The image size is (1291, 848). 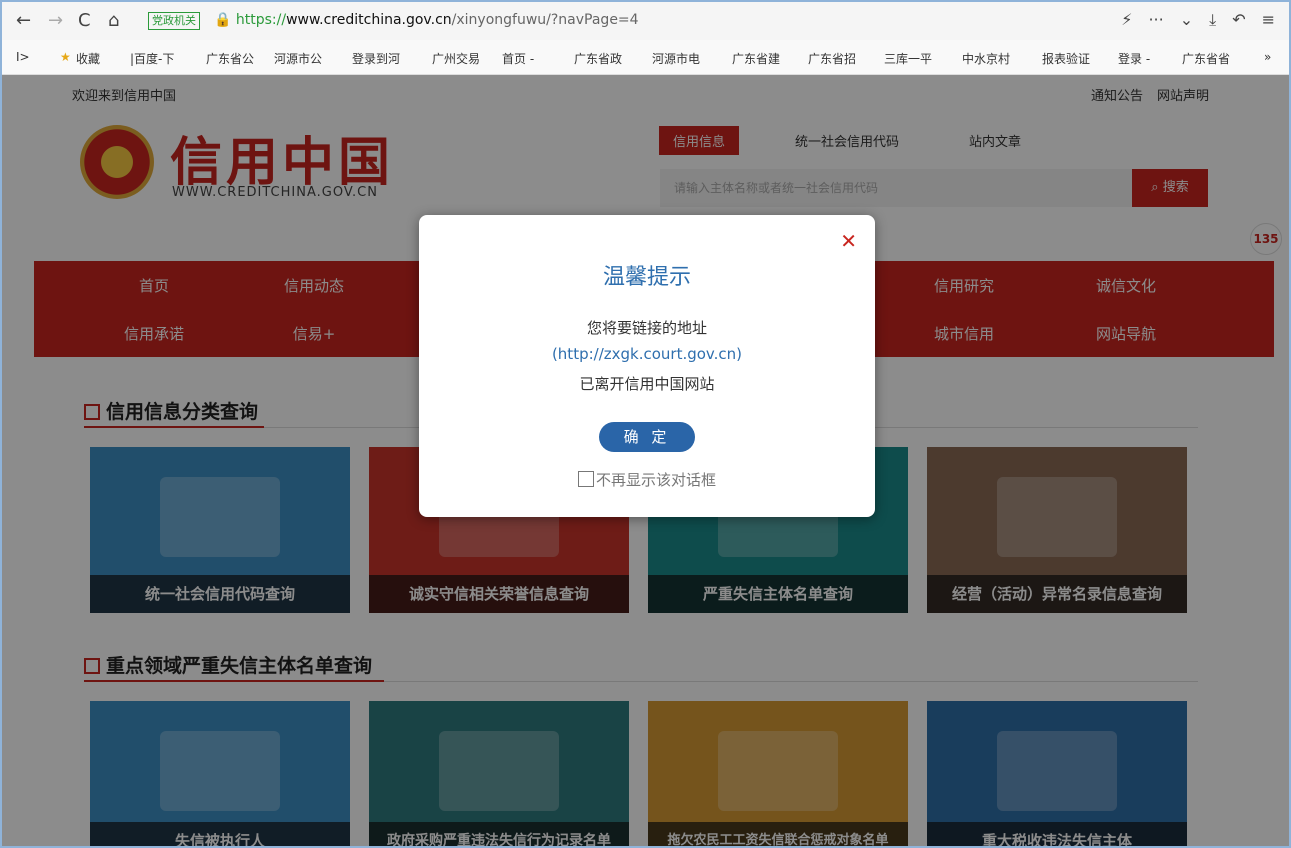 What do you see at coordinates (1066, 58) in the screenshot?
I see `bookmark-item: 报表验证` at bounding box center [1066, 58].